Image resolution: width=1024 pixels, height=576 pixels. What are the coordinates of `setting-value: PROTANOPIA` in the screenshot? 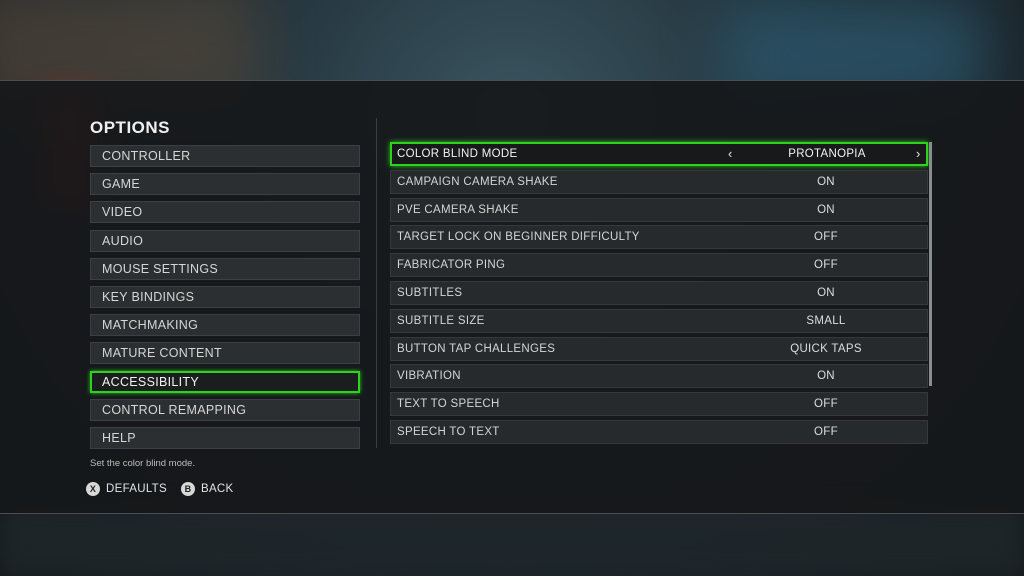 It's located at (827, 154).